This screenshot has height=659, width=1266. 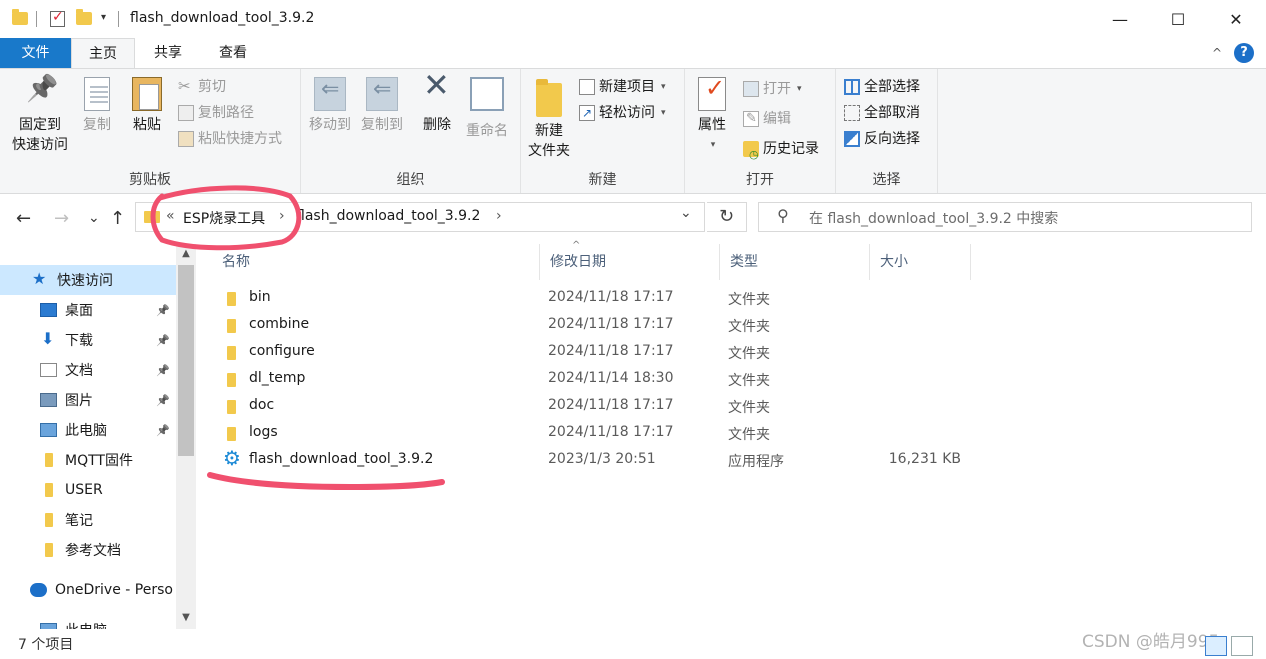 What do you see at coordinates (168, 53) in the screenshot?
I see `tab-share: 共享` at bounding box center [168, 53].